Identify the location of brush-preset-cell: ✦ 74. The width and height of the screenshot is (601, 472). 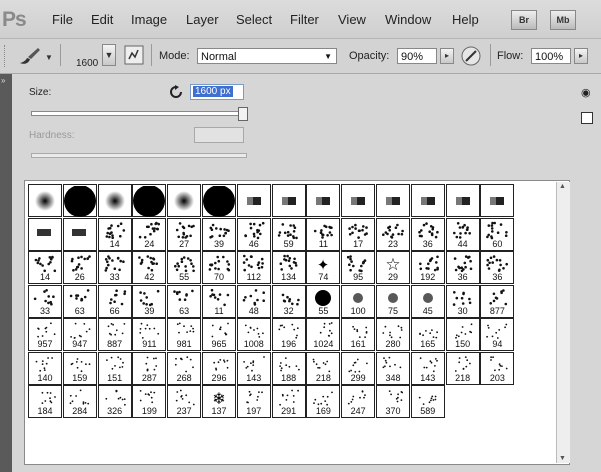
(323, 267).